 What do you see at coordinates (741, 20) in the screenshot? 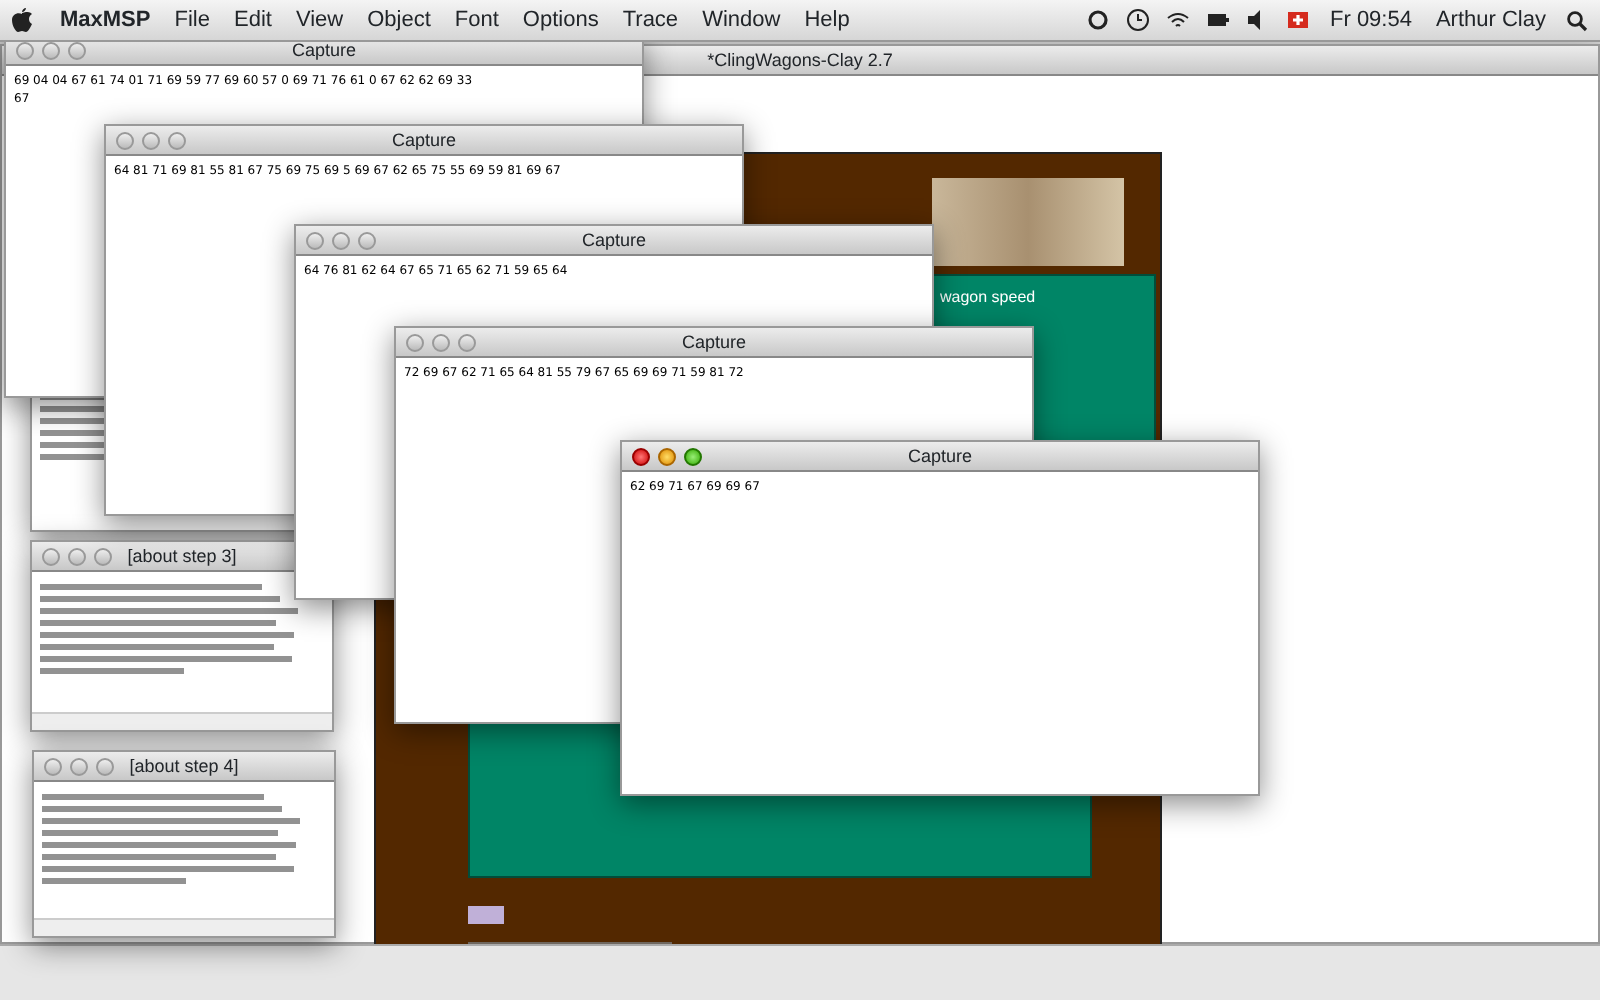
I see `menu-item: Window` at bounding box center [741, 20].